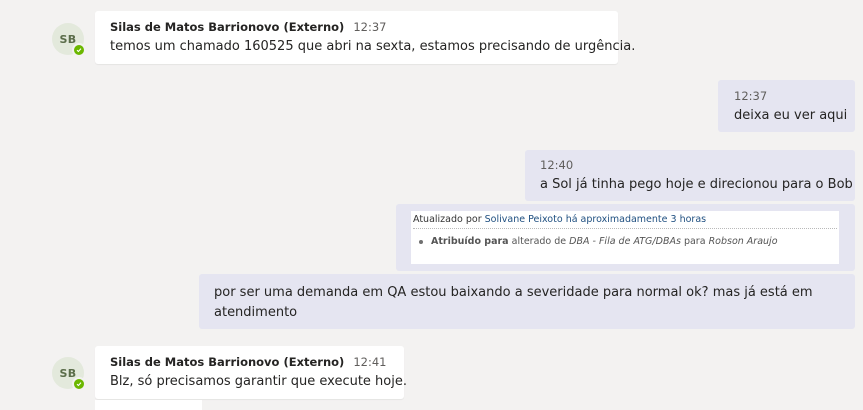 Image resolution: width=863 pixels, height=410 pixels. What do you see at coordinates (690, 165) in the screenshot?
I see `message-meta: 12:40` at bounding box center [690, 165].